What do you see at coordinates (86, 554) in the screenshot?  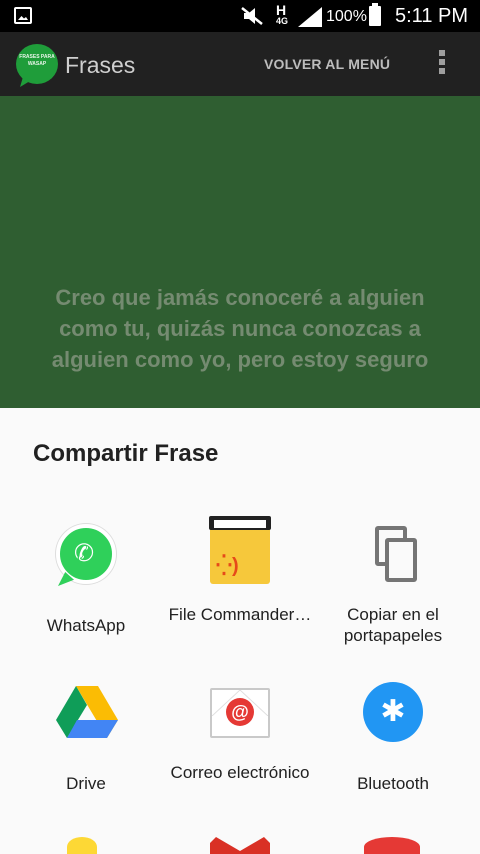 I see `whatsapp-icon: ✆` at bounding box center [86, 554].